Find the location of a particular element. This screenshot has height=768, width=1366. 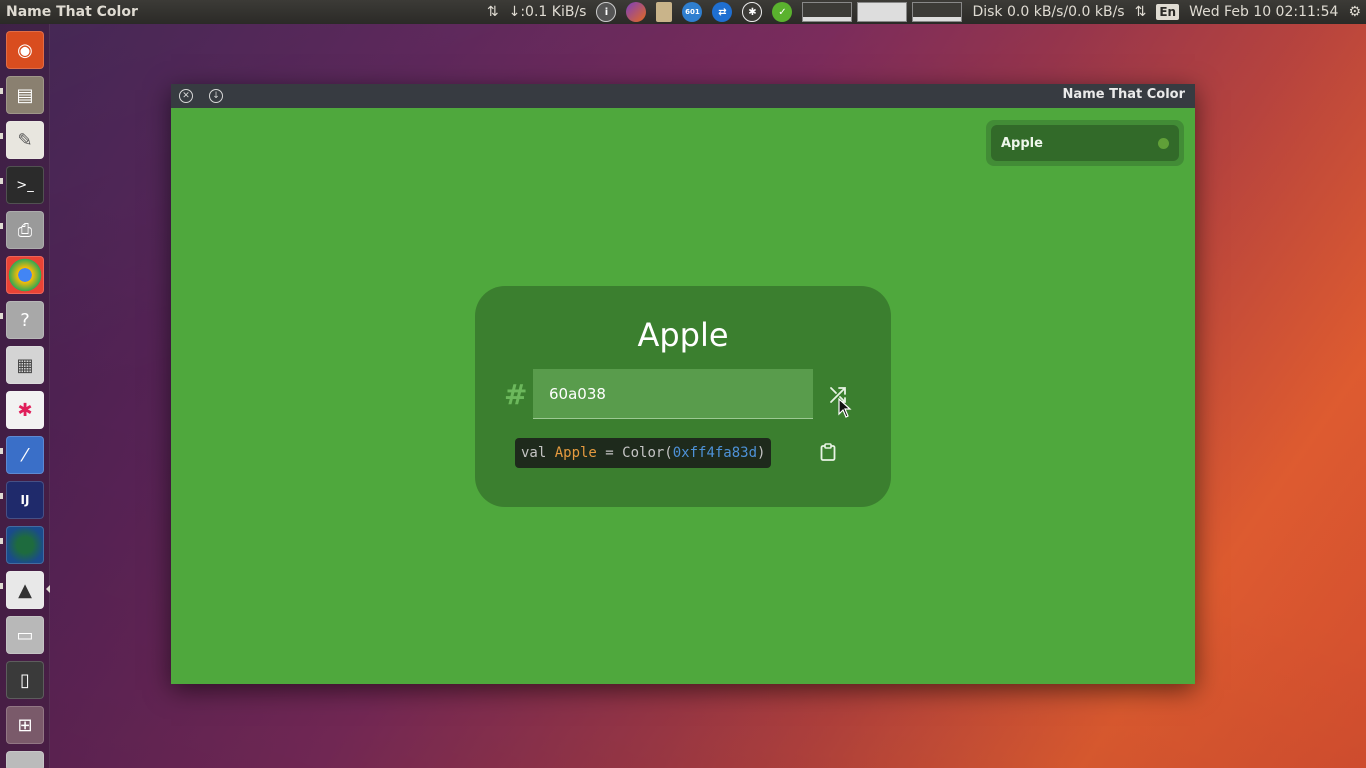

color-card: Apple # val Apple = Color(0xff4fa83d) is located at coordinates (683, 396).